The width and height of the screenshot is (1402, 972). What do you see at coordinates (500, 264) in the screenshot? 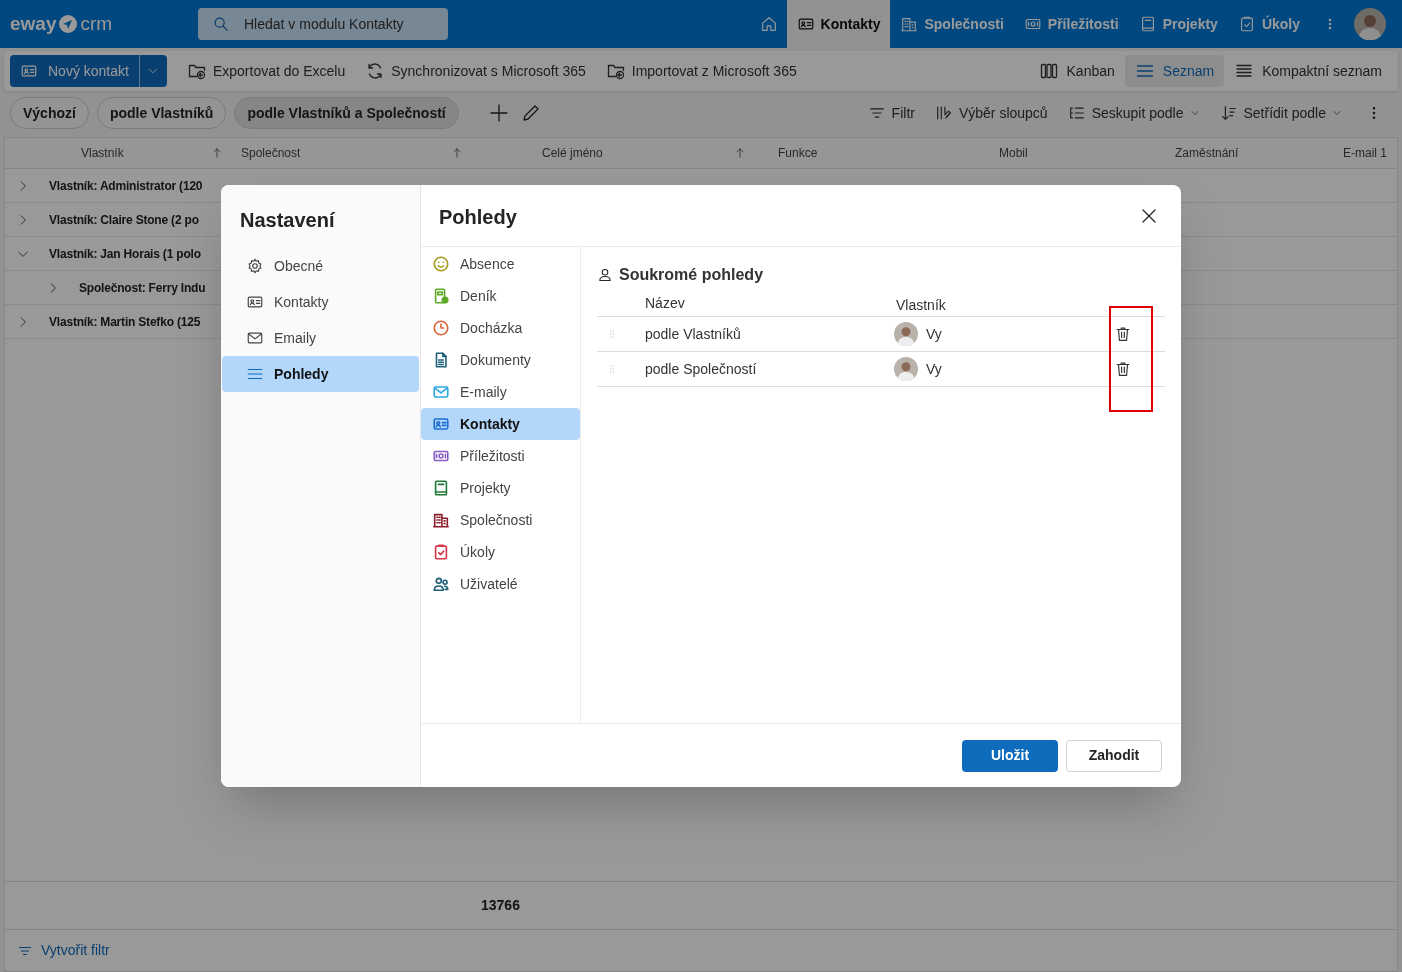
I see `module-item: Absence` at bounding box center [500, 264].